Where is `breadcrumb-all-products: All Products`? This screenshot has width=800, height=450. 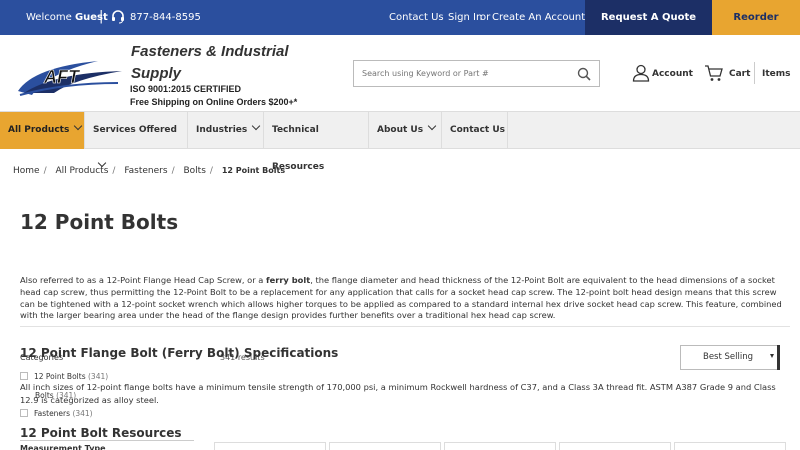 breadcrumb-all-products: All Products is located at coordinates (82, 171).